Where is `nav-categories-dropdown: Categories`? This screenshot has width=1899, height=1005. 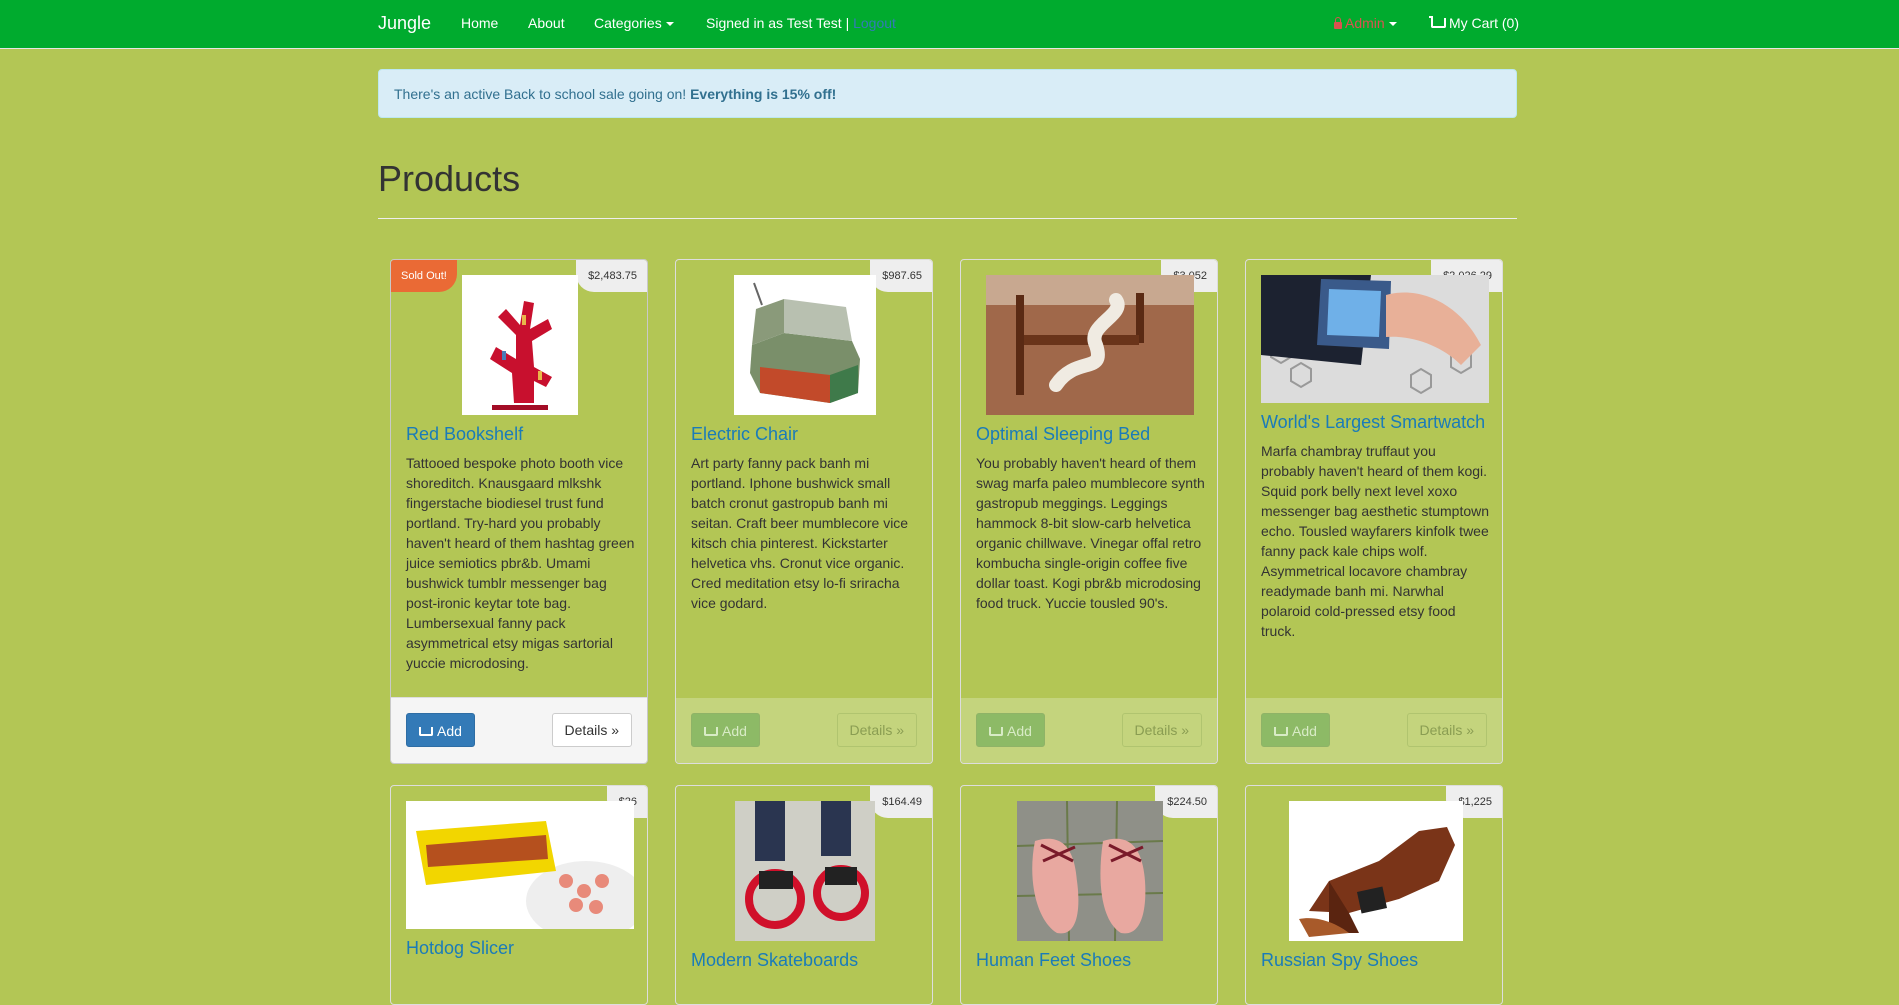
nav-categories-dropdown: Categories is located at coordinates (634, 23).